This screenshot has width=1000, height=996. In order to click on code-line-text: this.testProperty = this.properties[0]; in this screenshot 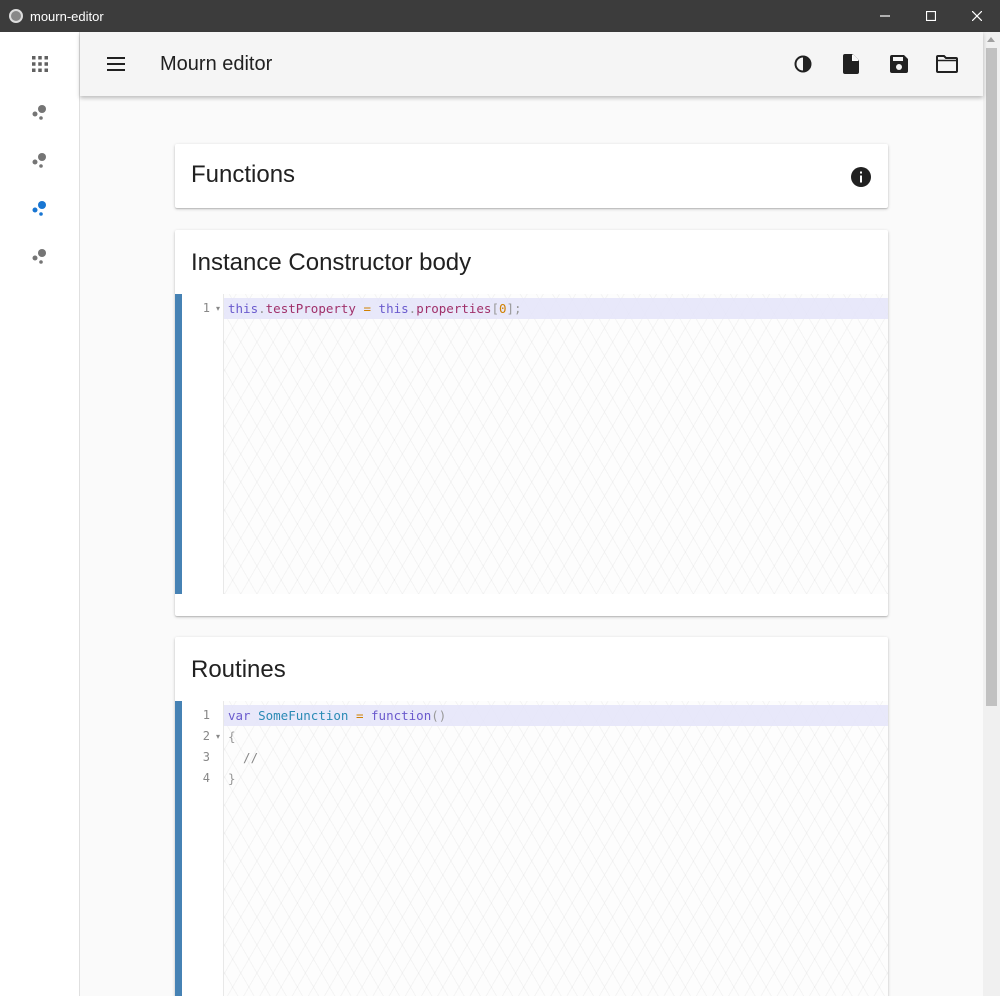, I will do `click(375, 308)`.